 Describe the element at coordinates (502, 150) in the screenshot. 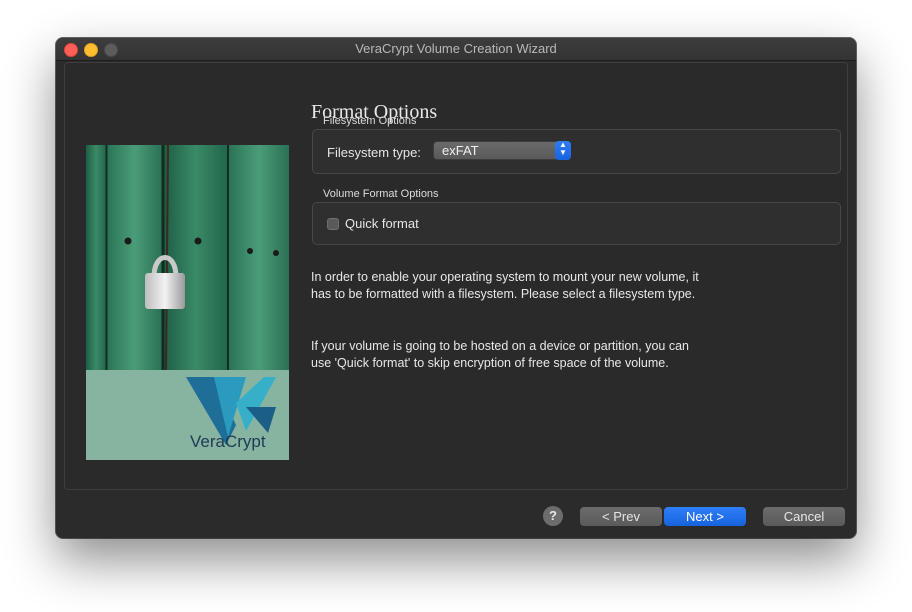

I see `filesystem-type-select: exFAT ▲ ▼` at that location.